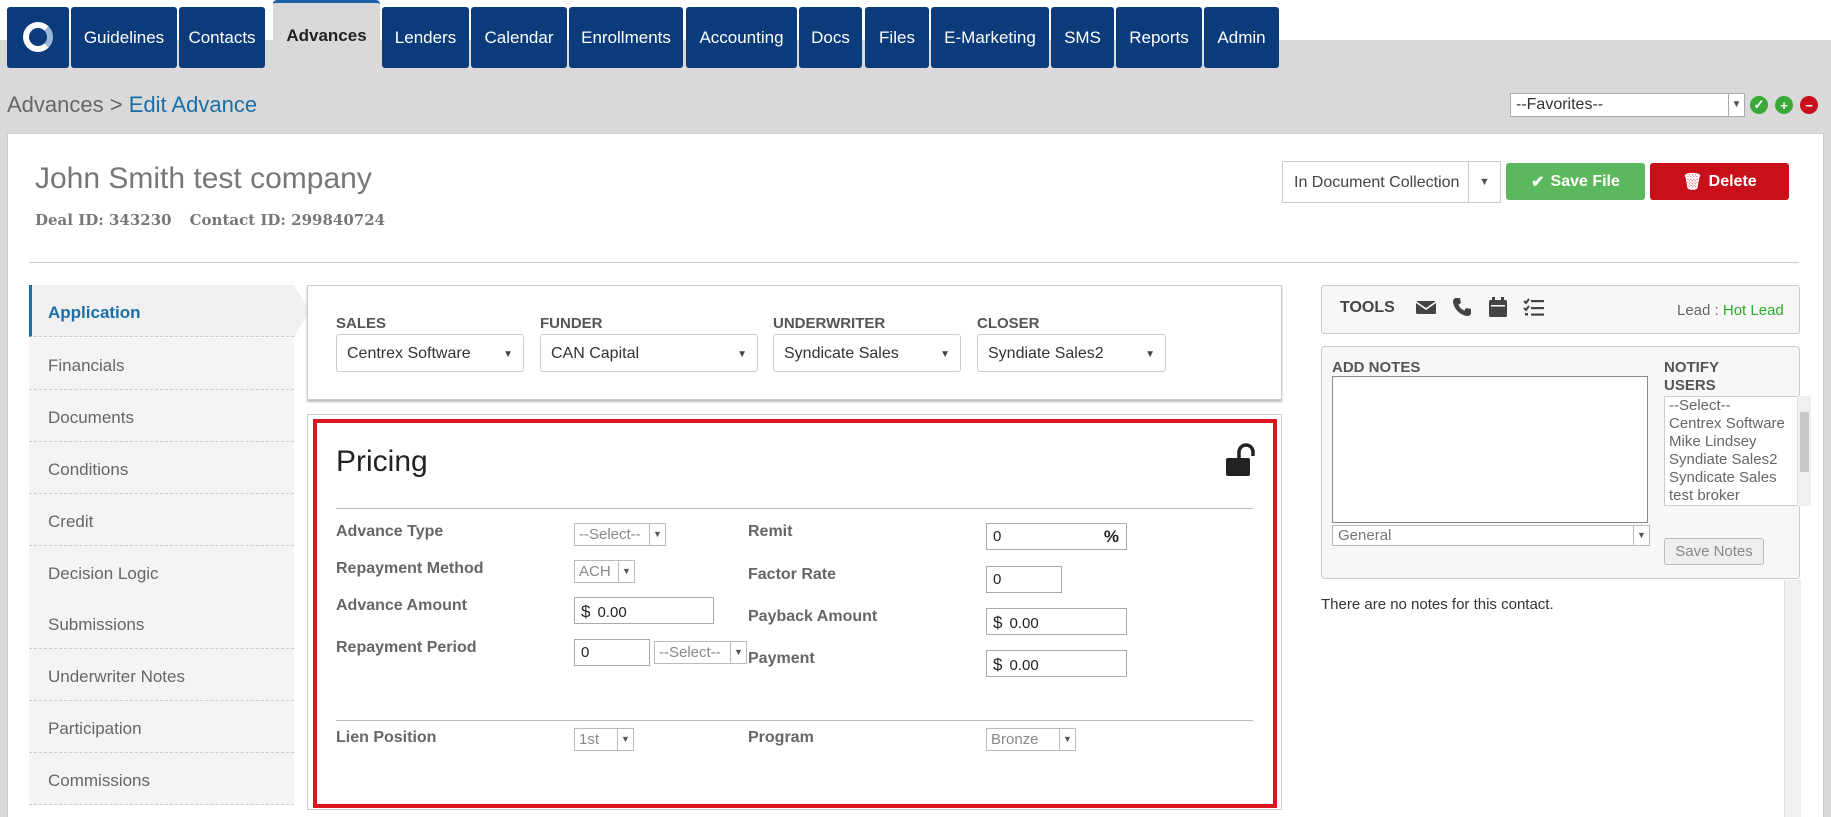  I want to click on list-item: Syndicate Sales, so click(1731, 478).